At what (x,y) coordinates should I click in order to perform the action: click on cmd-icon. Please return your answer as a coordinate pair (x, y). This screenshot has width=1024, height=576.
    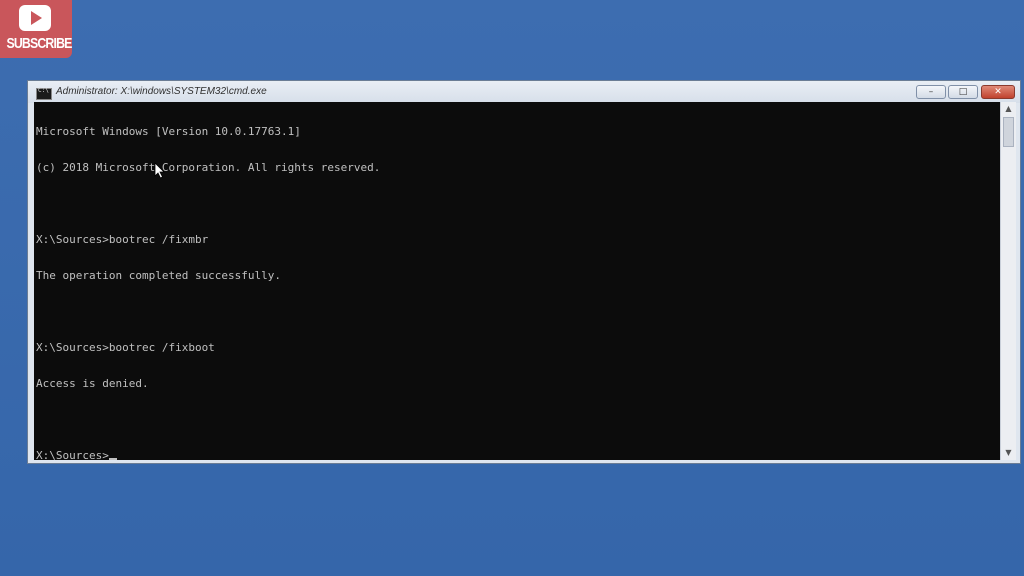
    Looking at the image, I should click on (44, 93).